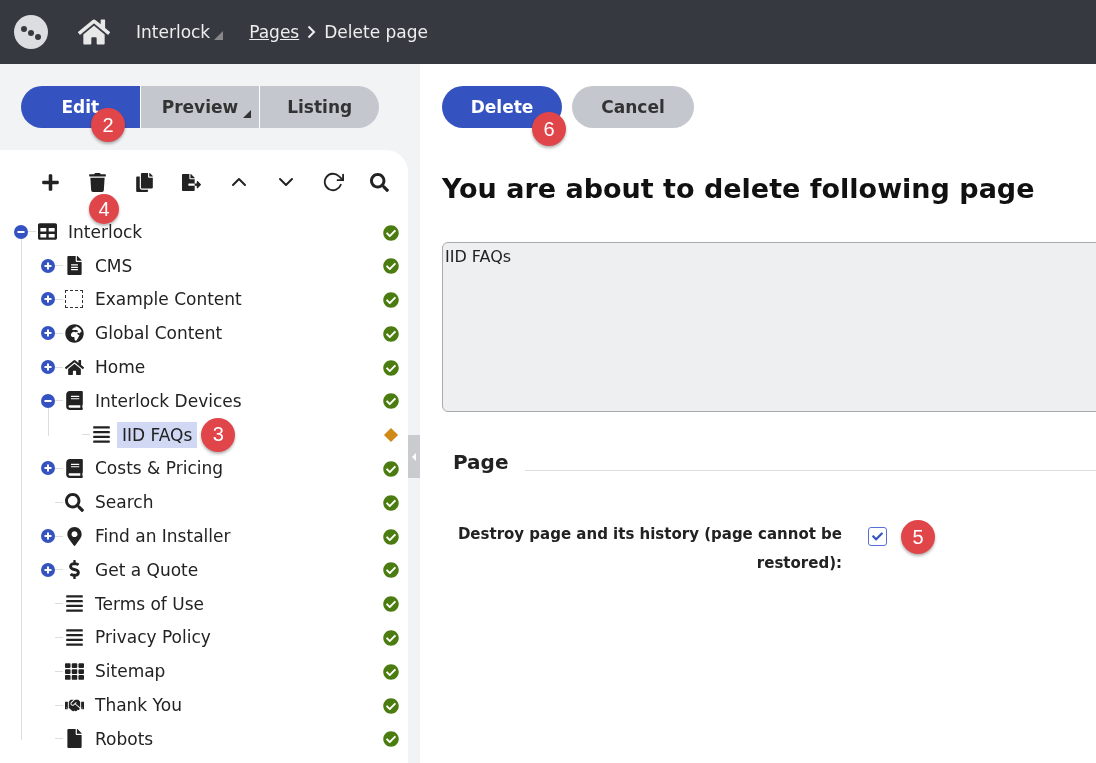 Image resolution: width=1096 pixels, height=763 pixels. What do you see at coordinates (168, 299) in the screenshot?
I see `tree-item: Example Content` at bounding box center [168, 299].